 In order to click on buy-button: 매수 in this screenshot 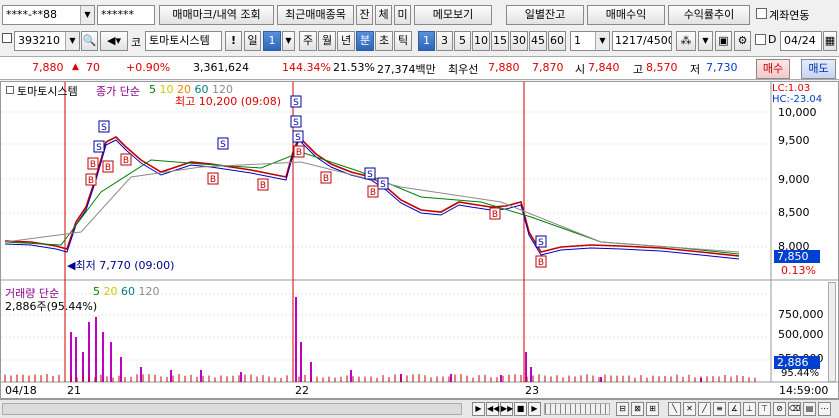, I will do `click(773, 69)`.